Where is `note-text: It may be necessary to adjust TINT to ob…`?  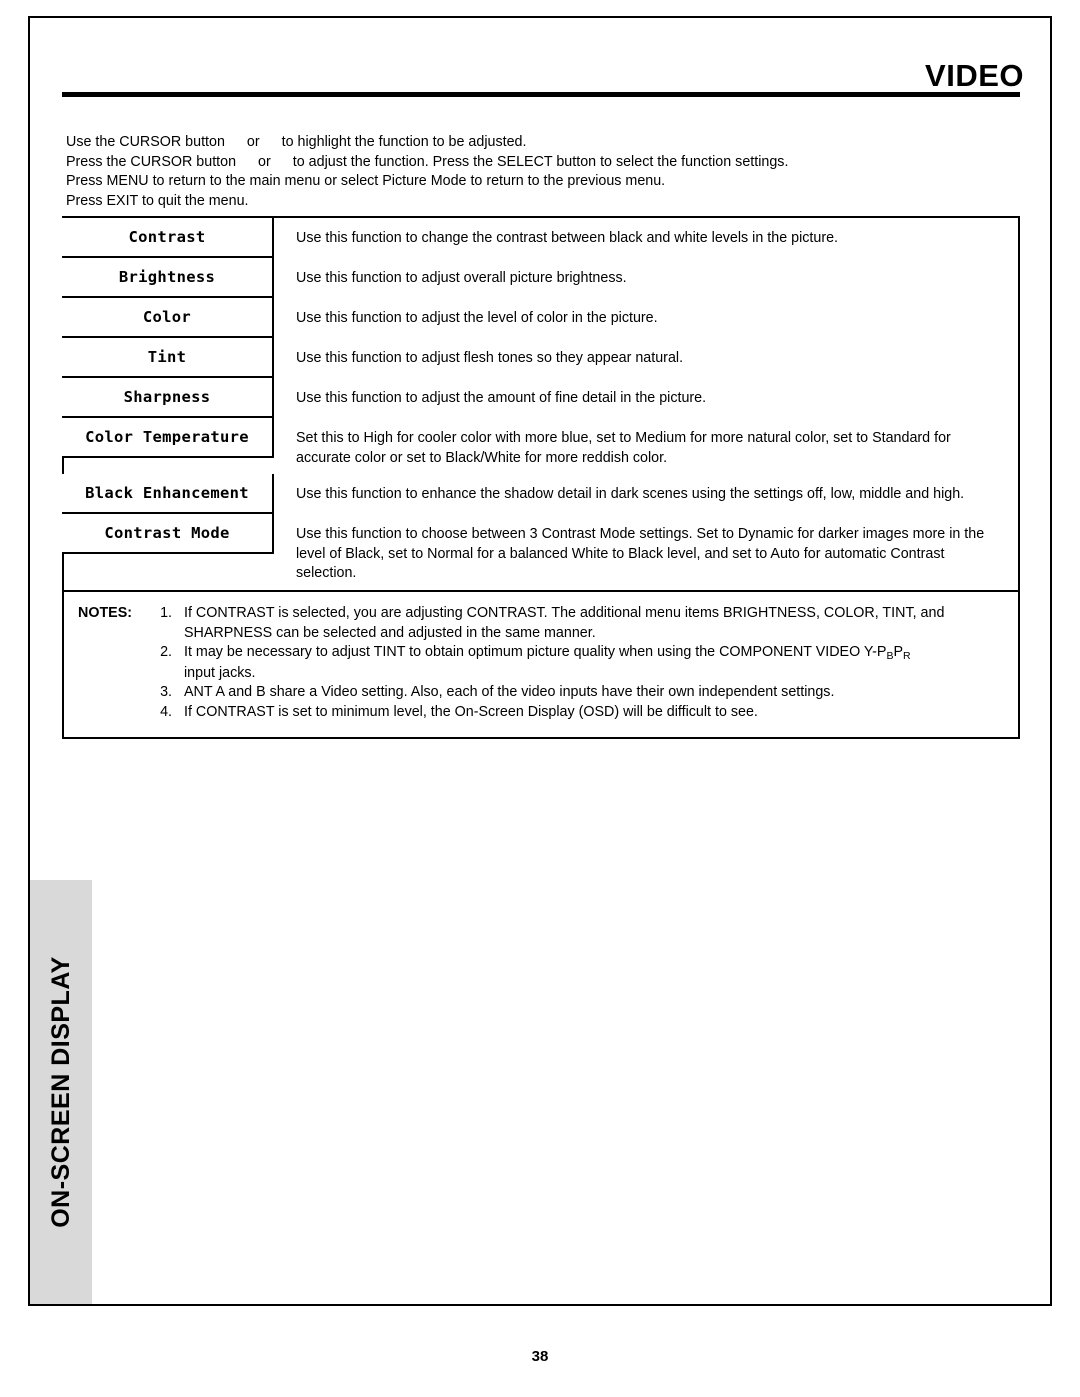
note-text: It may be necessary to adjust TINT to ob… is located at coordinates (593, 663).